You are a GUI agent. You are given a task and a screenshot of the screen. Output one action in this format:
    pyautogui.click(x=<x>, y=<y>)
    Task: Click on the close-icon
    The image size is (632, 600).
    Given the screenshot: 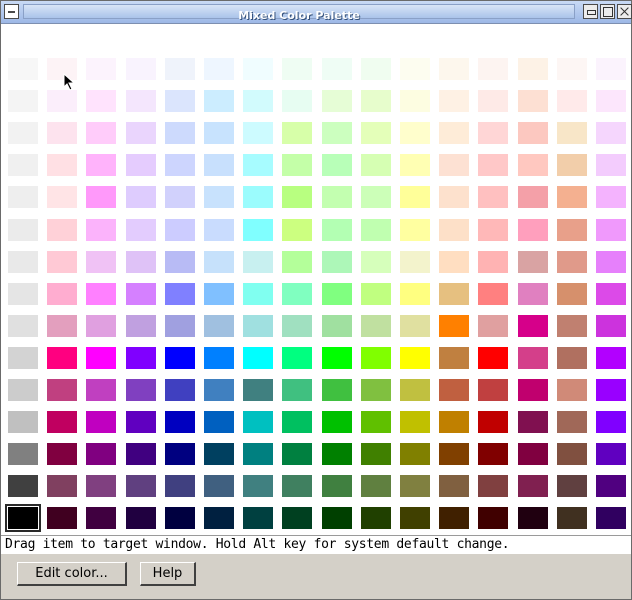 What is the action you would take?
    pyautogui.click(x=624, y=11)
    